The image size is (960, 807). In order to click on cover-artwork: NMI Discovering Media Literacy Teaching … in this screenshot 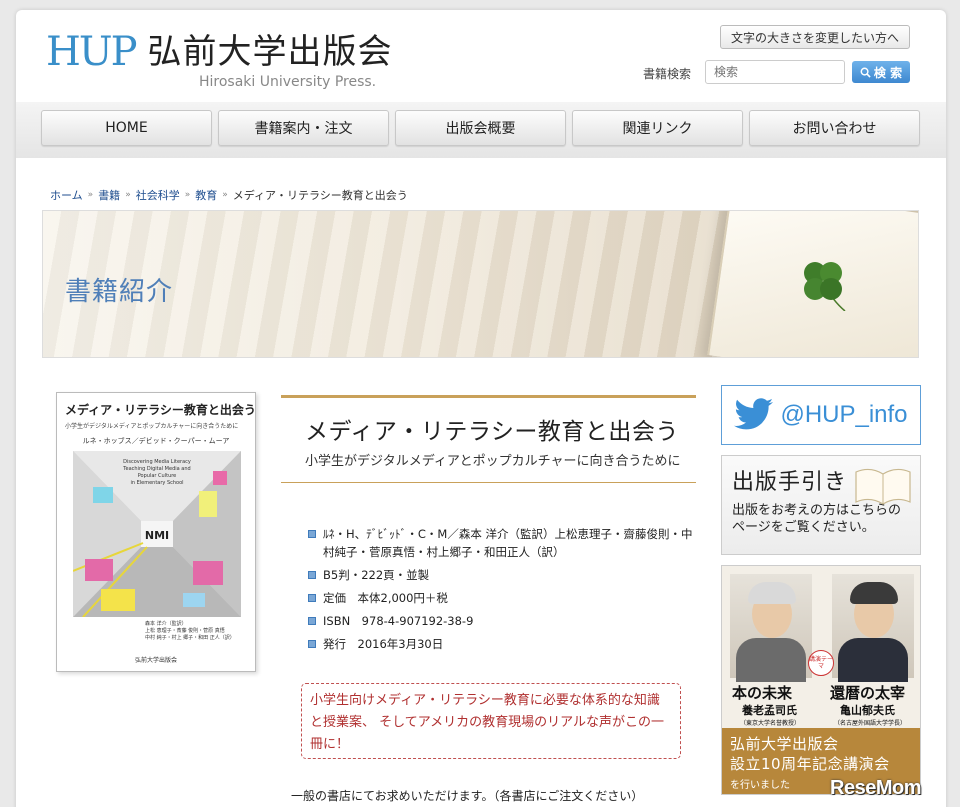, I will do `click(157, 534)`.